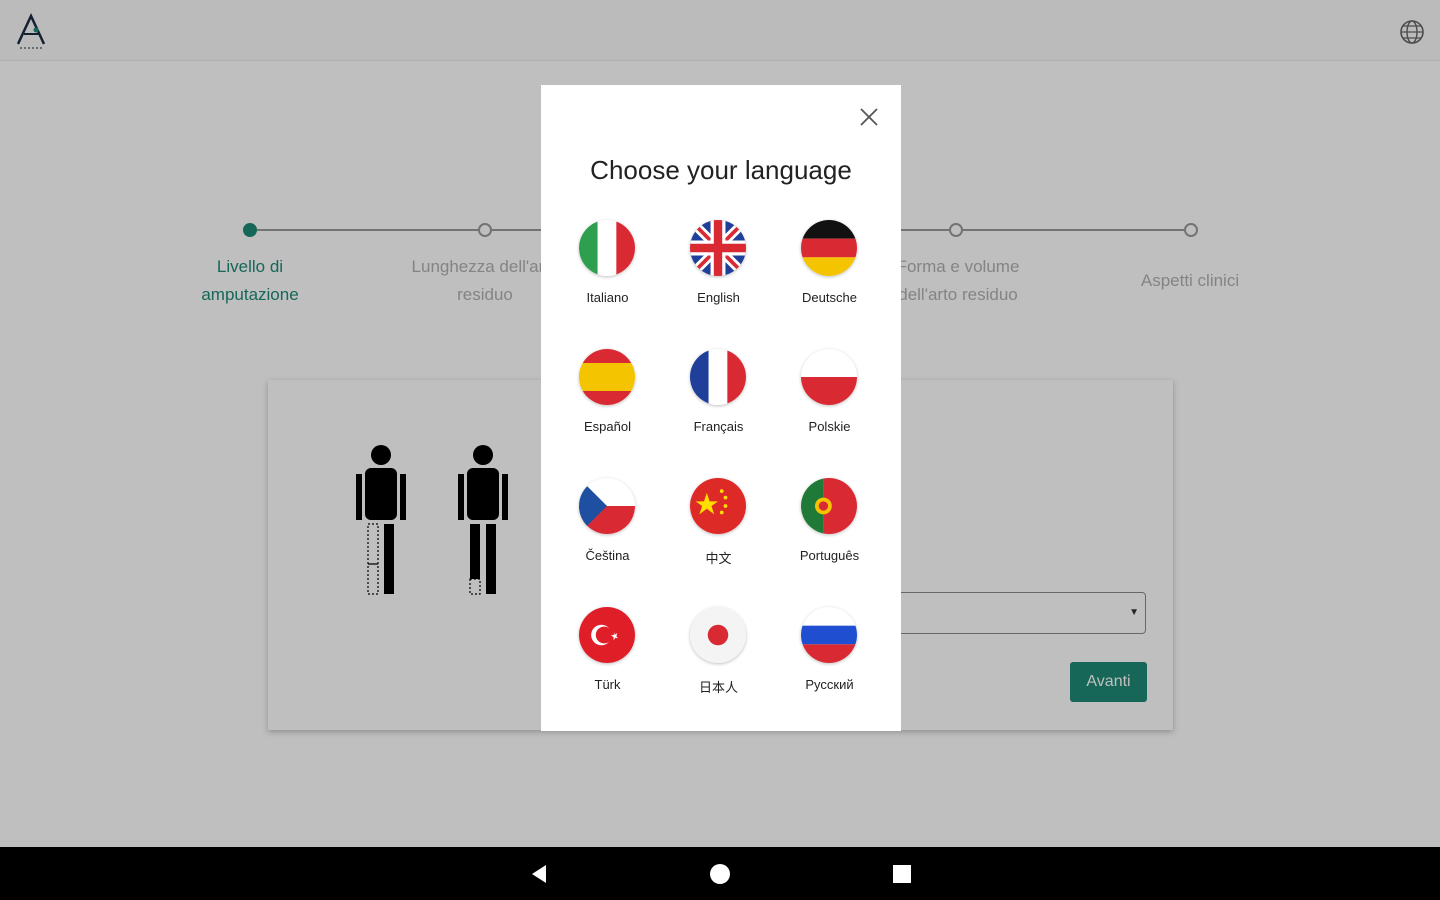 The height and width of the screenshot is (900, 1440). I want to click on language-option-polskie: Polskie, so click(829, 404).